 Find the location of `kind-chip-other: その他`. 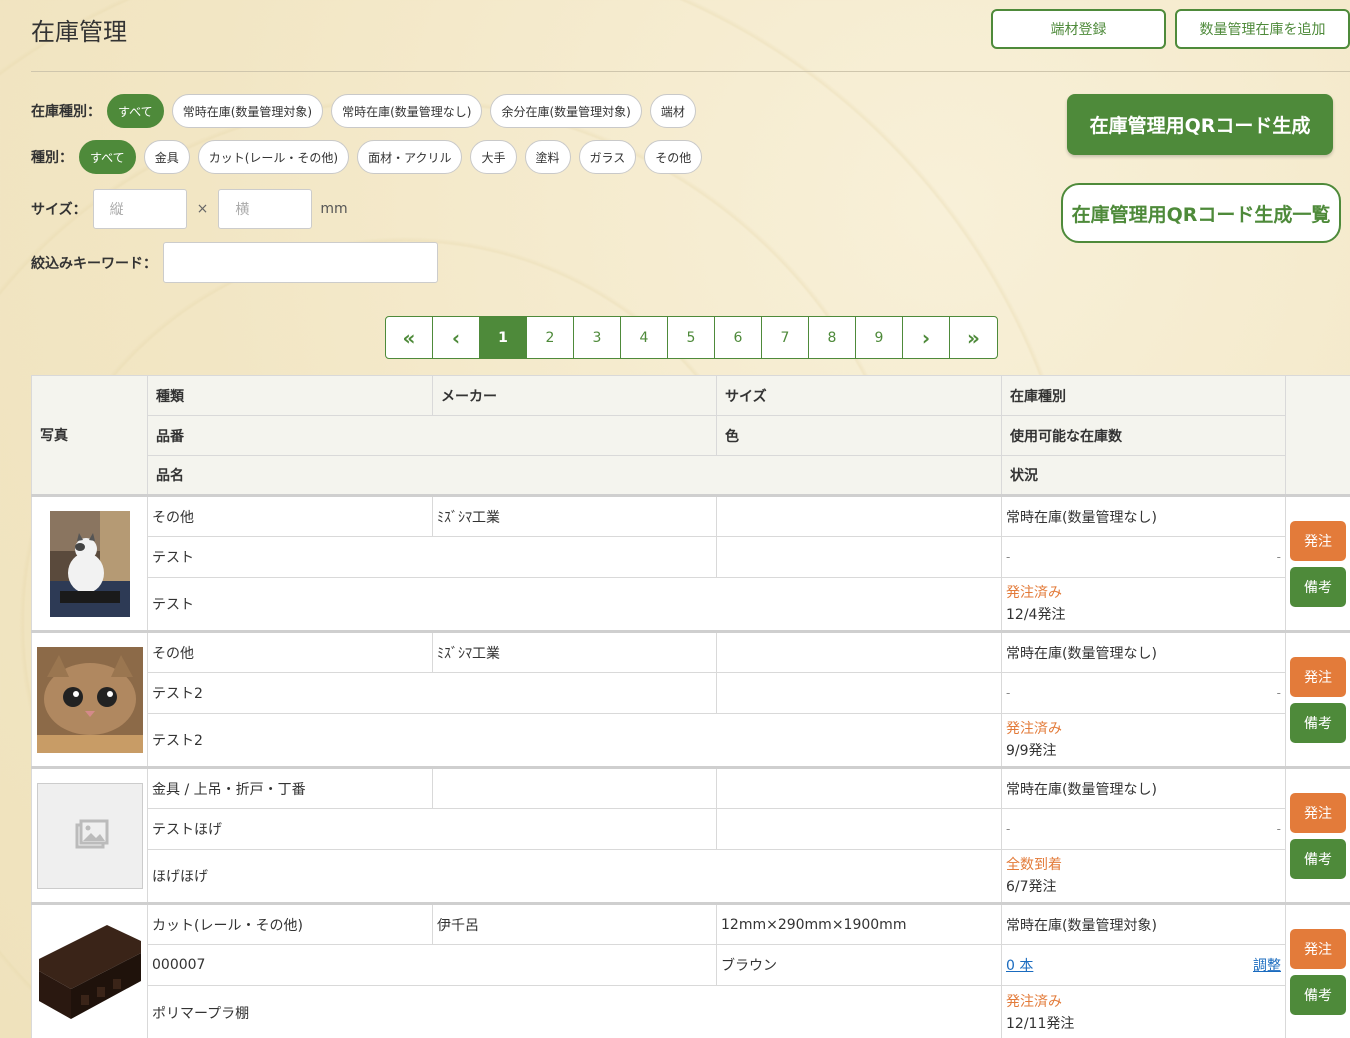

kind-chip-other: その他 is located at coordinates (673, 157).